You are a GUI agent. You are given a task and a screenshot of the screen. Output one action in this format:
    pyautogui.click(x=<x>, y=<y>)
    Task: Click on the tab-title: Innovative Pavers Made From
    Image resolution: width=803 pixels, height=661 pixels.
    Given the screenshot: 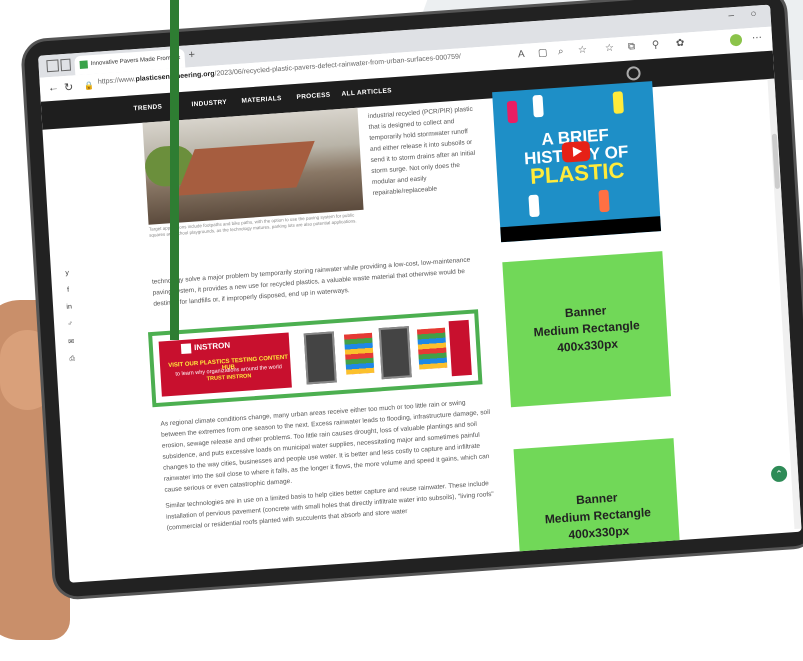 What is the action you would take?
    pyautogui.click(x=130, y=61)
    